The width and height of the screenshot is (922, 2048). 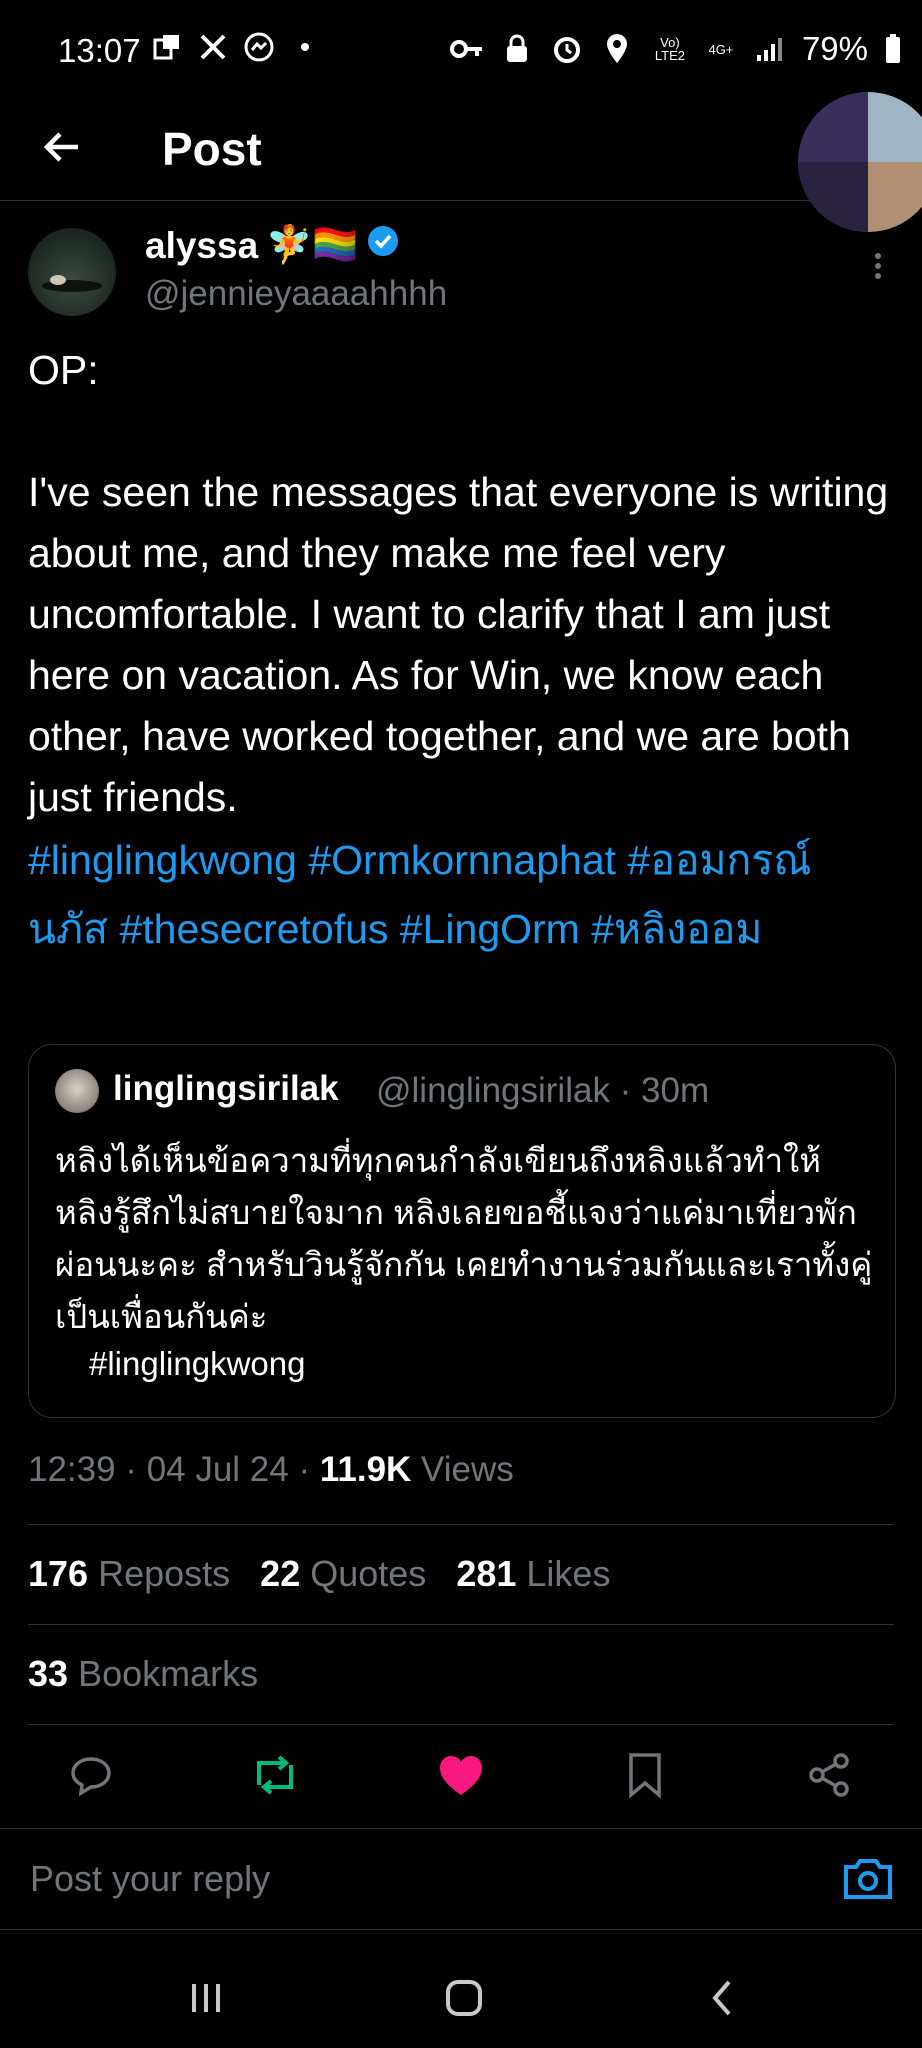 I want to click on signal-icon, so click(x=769, y=49).